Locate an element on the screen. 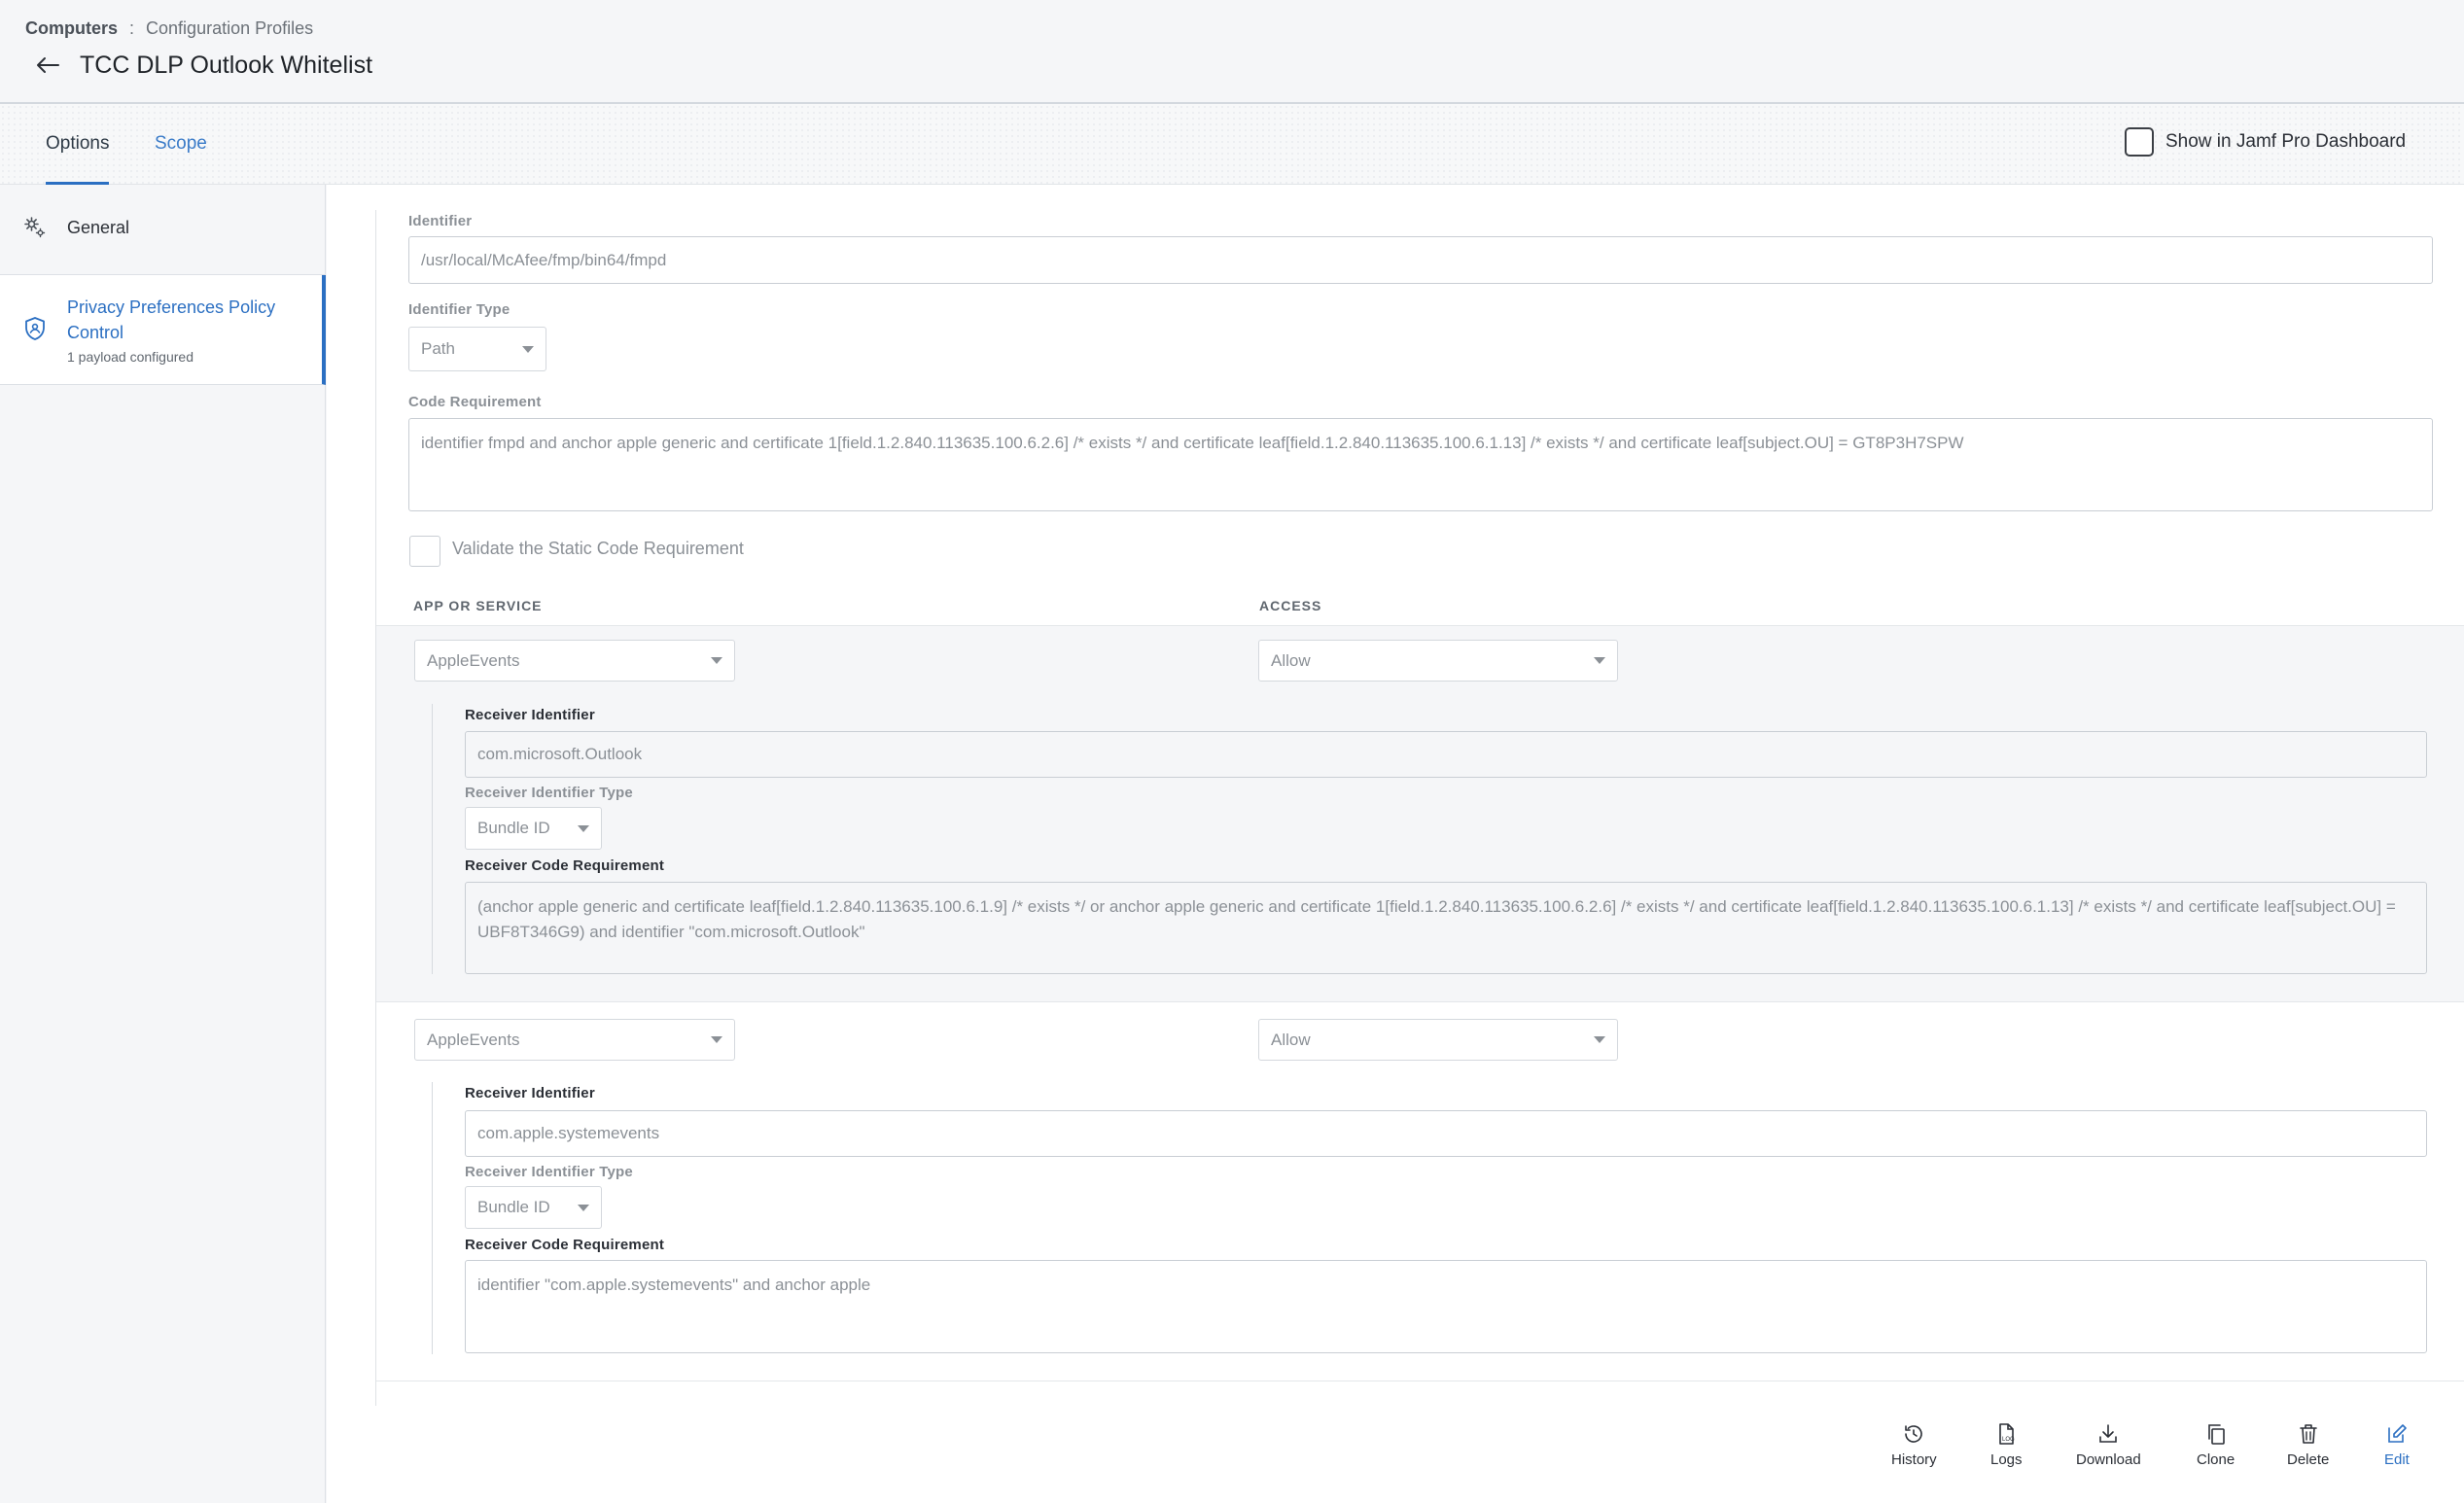 This screenshot has height=1503, width=2464. rule-2-indent-line is located at coordinates (432, 1218).